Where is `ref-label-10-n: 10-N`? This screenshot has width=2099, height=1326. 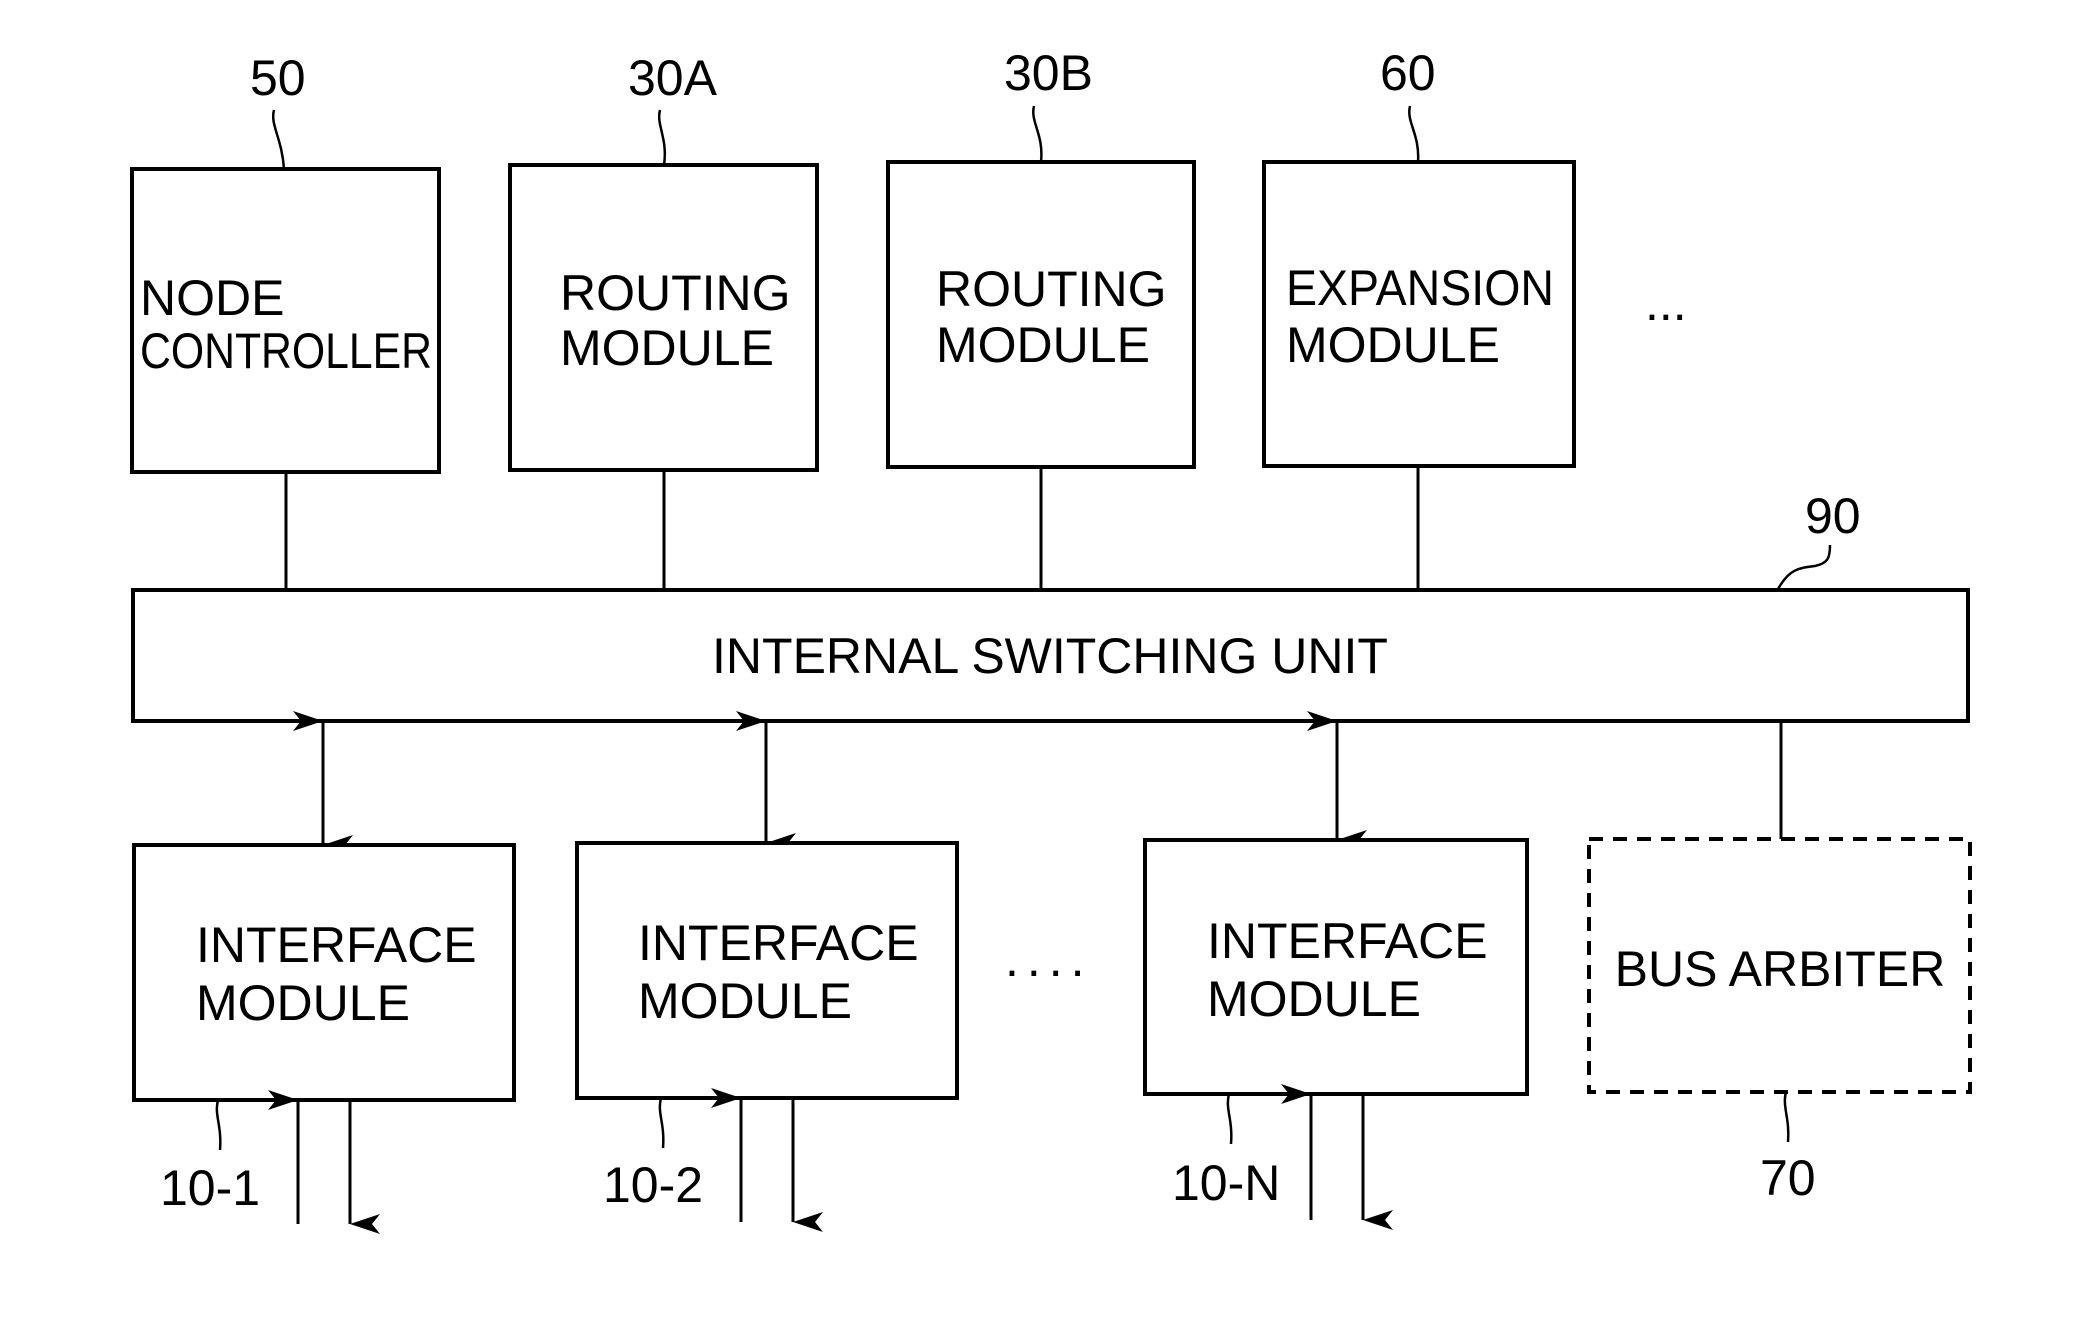
ref-label-10-n: 10-N is located at coordinates (1226, 1183).